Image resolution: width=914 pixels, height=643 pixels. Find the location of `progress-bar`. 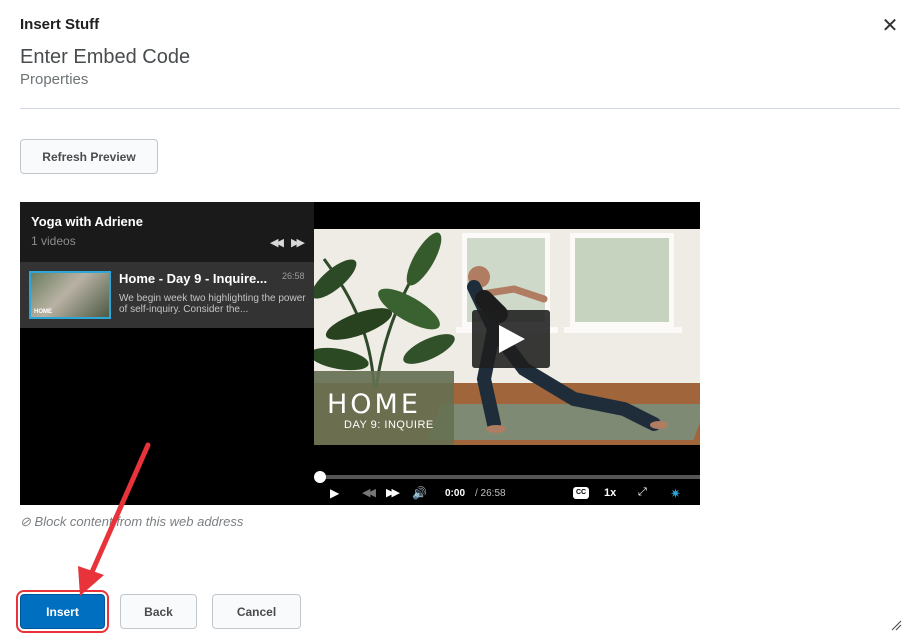

progress-bar is located at coordinates (510, 477).